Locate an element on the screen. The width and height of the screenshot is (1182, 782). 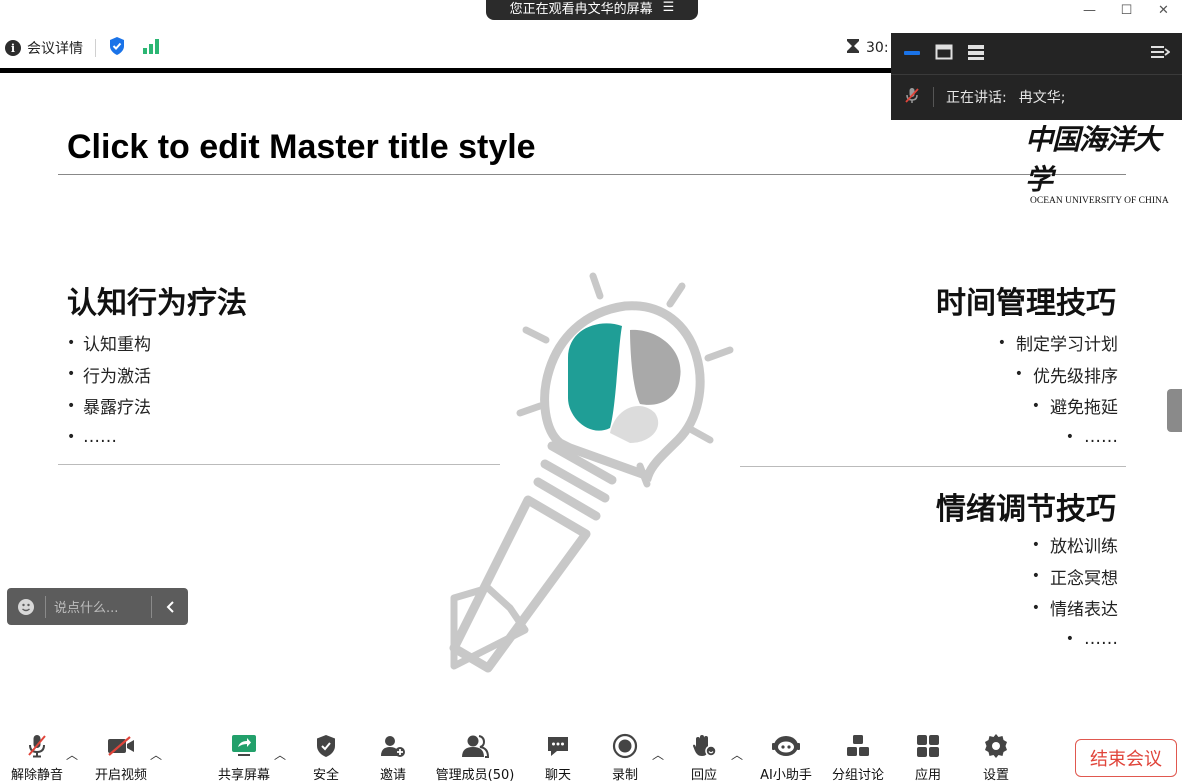
right-top-heading: 时间管理技巧 is located at coordinates (1026, 303).